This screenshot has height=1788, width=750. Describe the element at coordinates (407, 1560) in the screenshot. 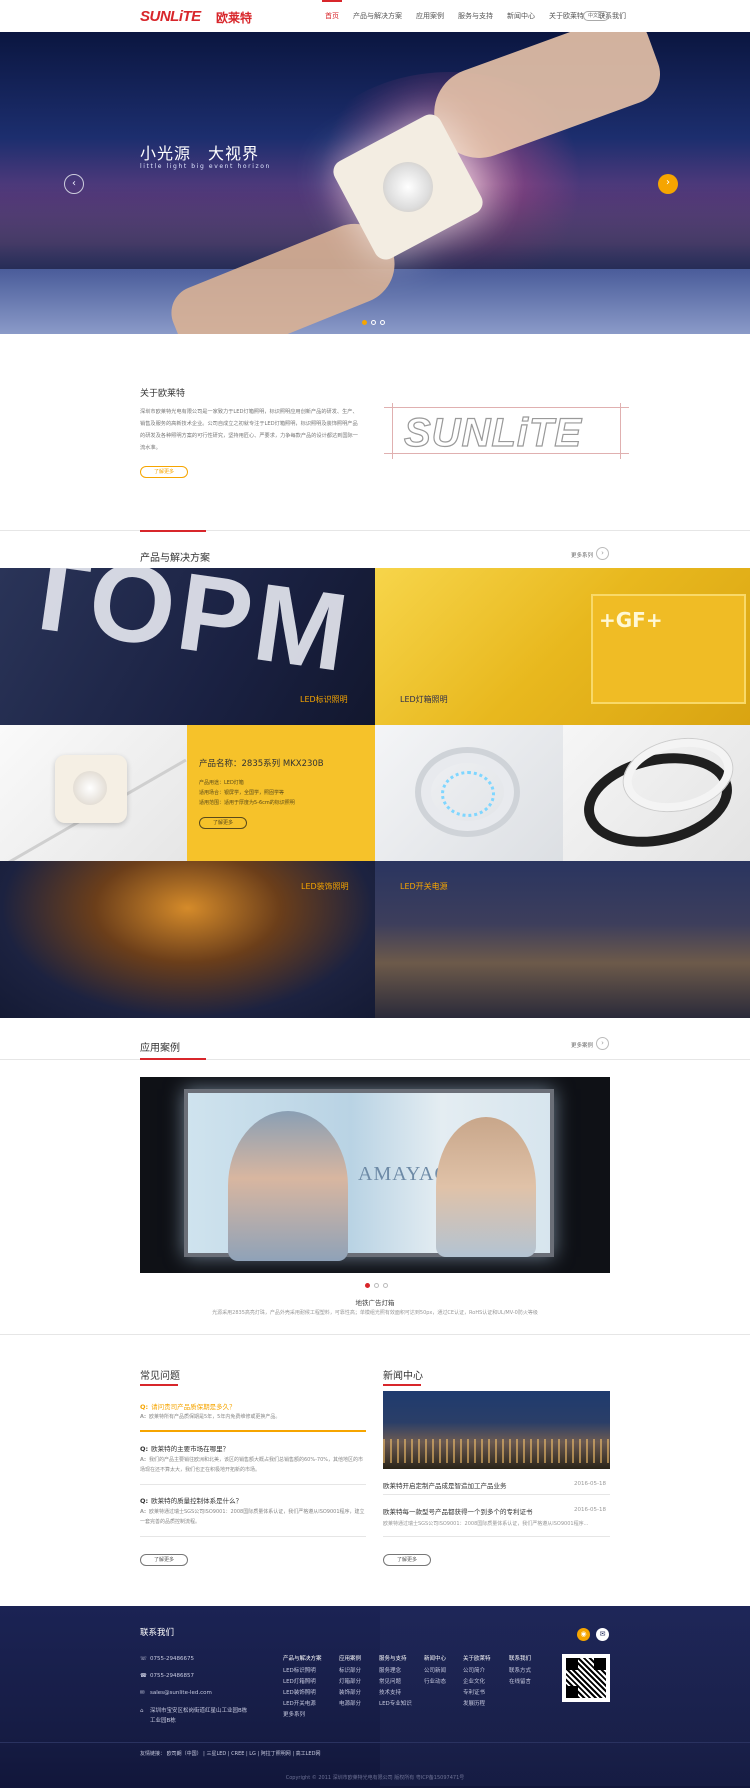

I see `news-more-button: 了解更多` at that location.